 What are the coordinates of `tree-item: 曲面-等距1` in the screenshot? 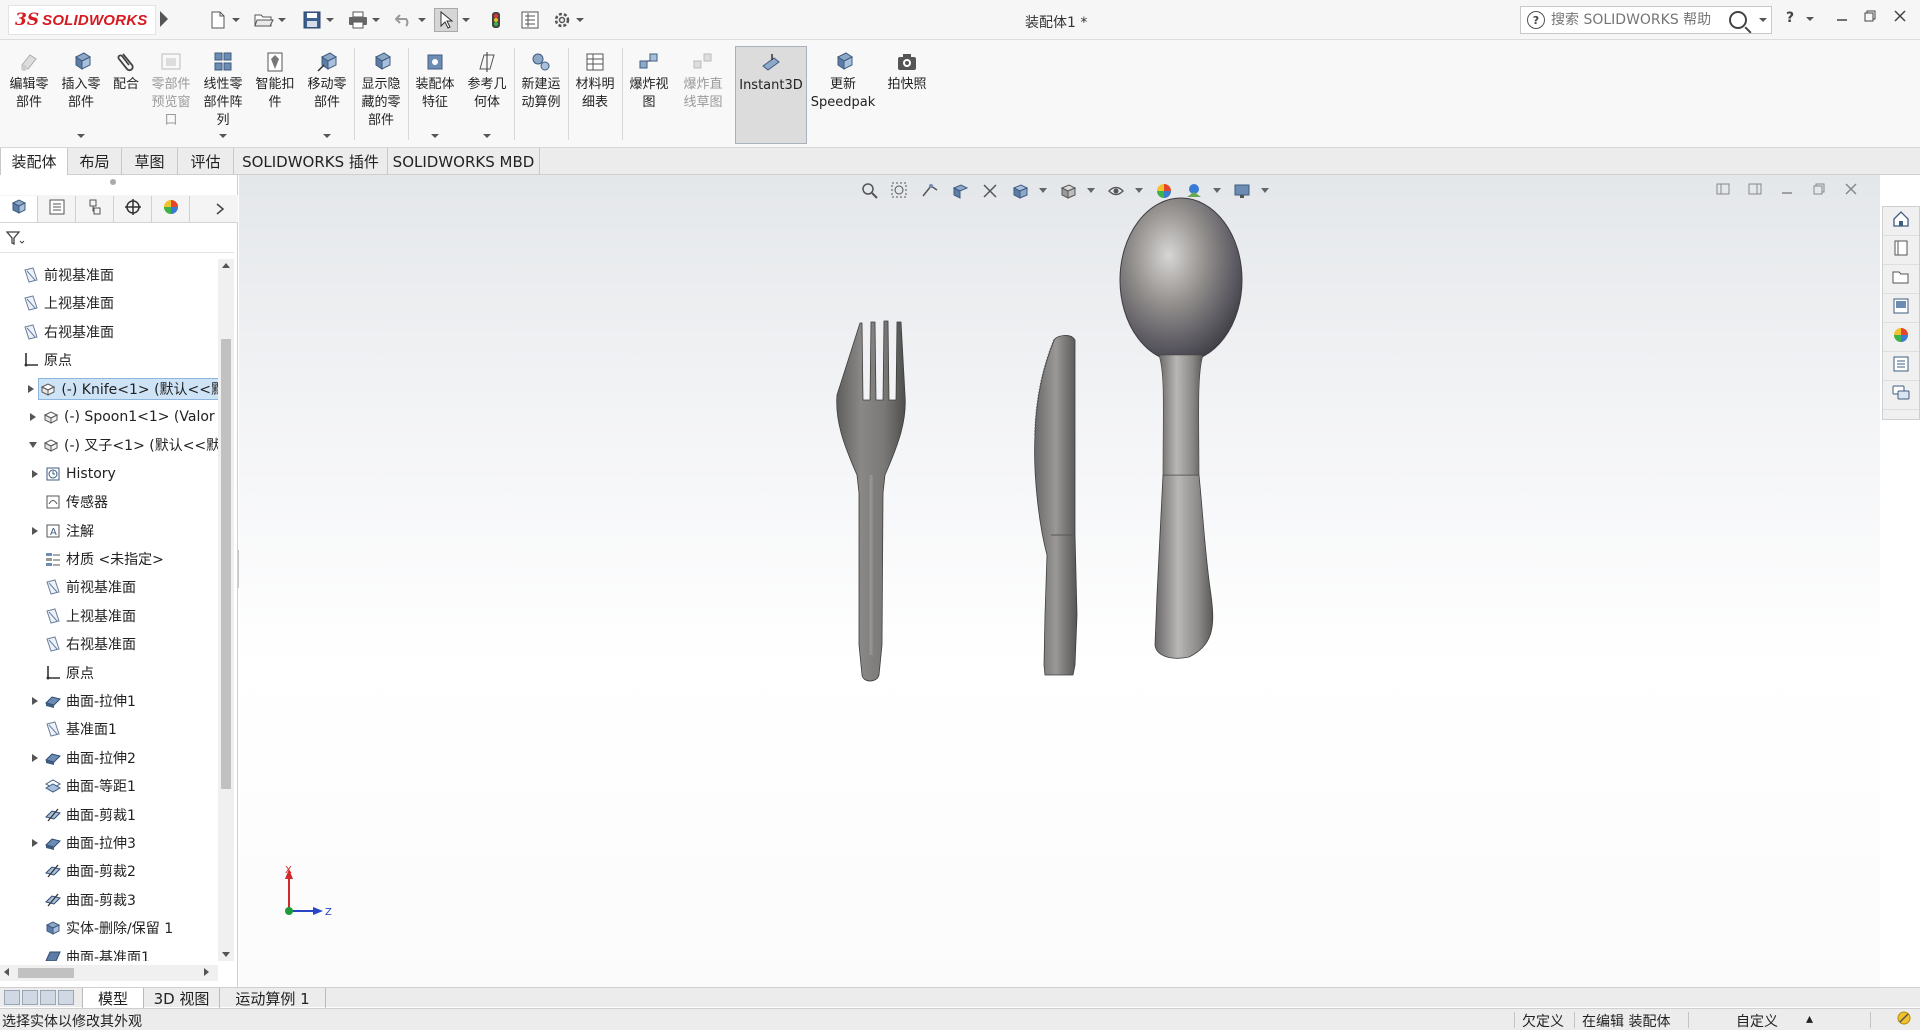 It's located at (124, 786).